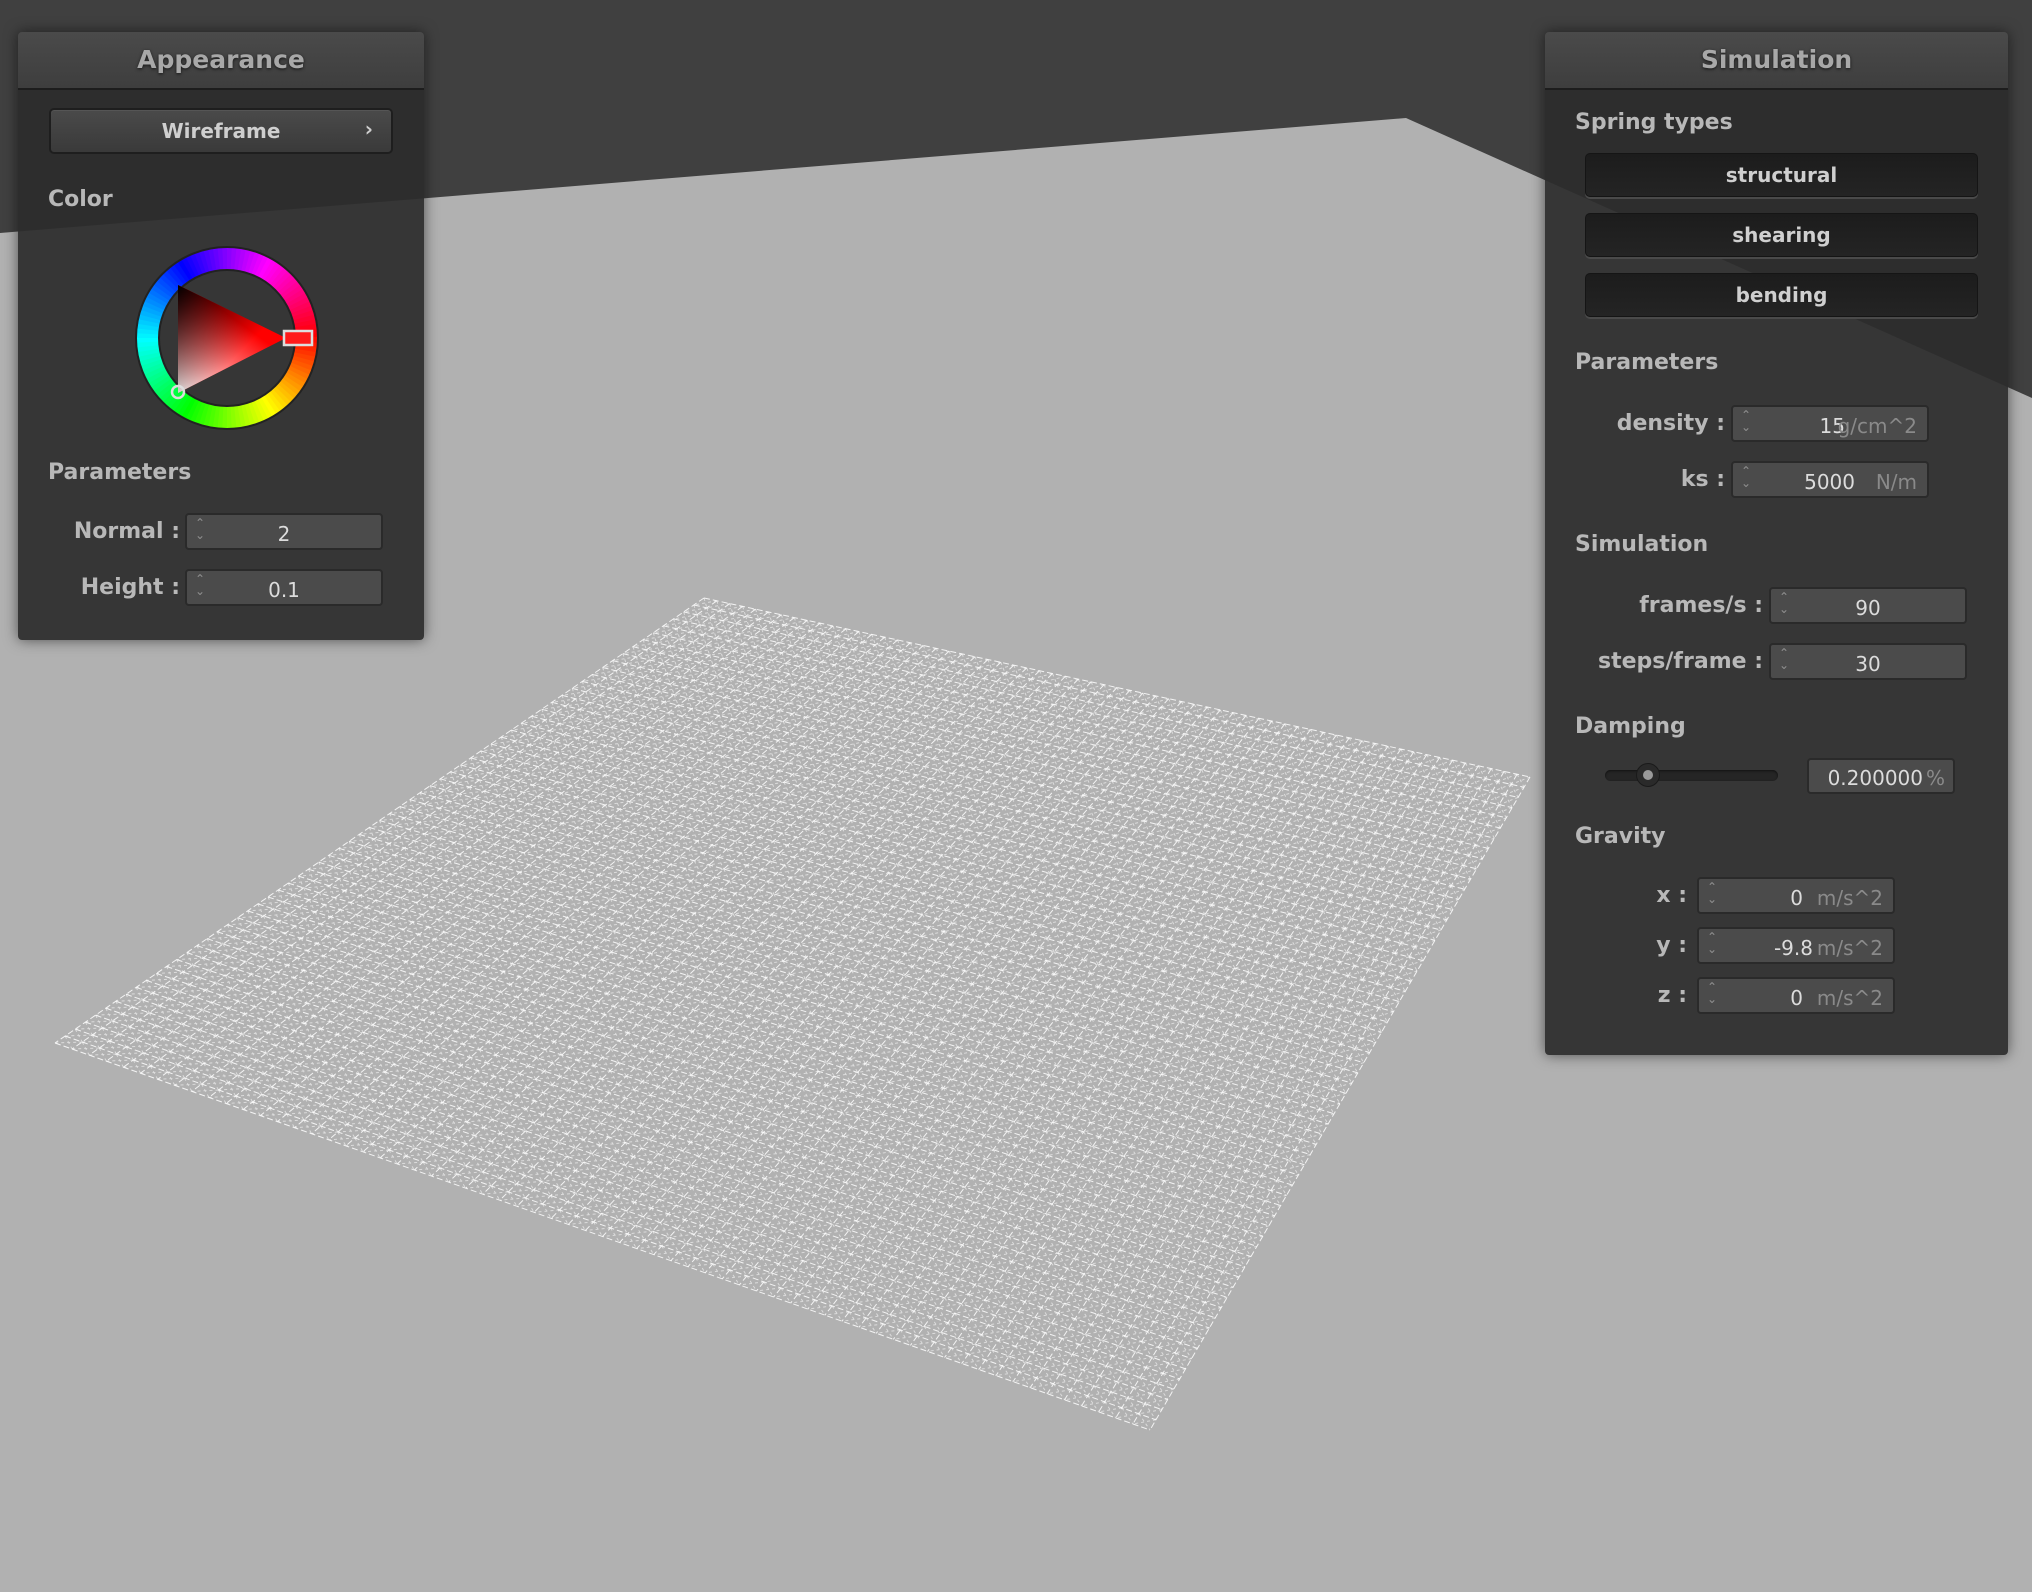 This screenshot has height=1592, width=2032. I want to click on damping-value: 0.200000, so click(1875, 778).